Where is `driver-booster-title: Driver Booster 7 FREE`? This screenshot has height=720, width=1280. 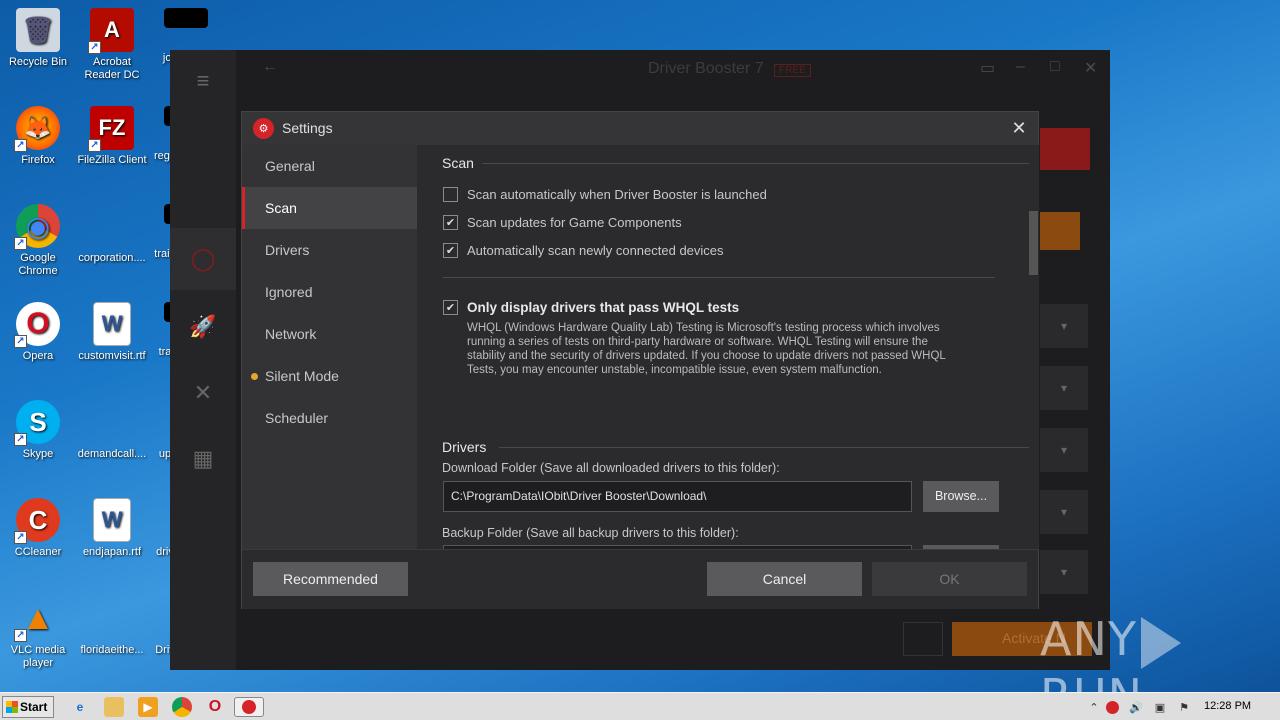 driver-booster-title: Driver Booster 7 FREE is located at coordinates (729, 69).